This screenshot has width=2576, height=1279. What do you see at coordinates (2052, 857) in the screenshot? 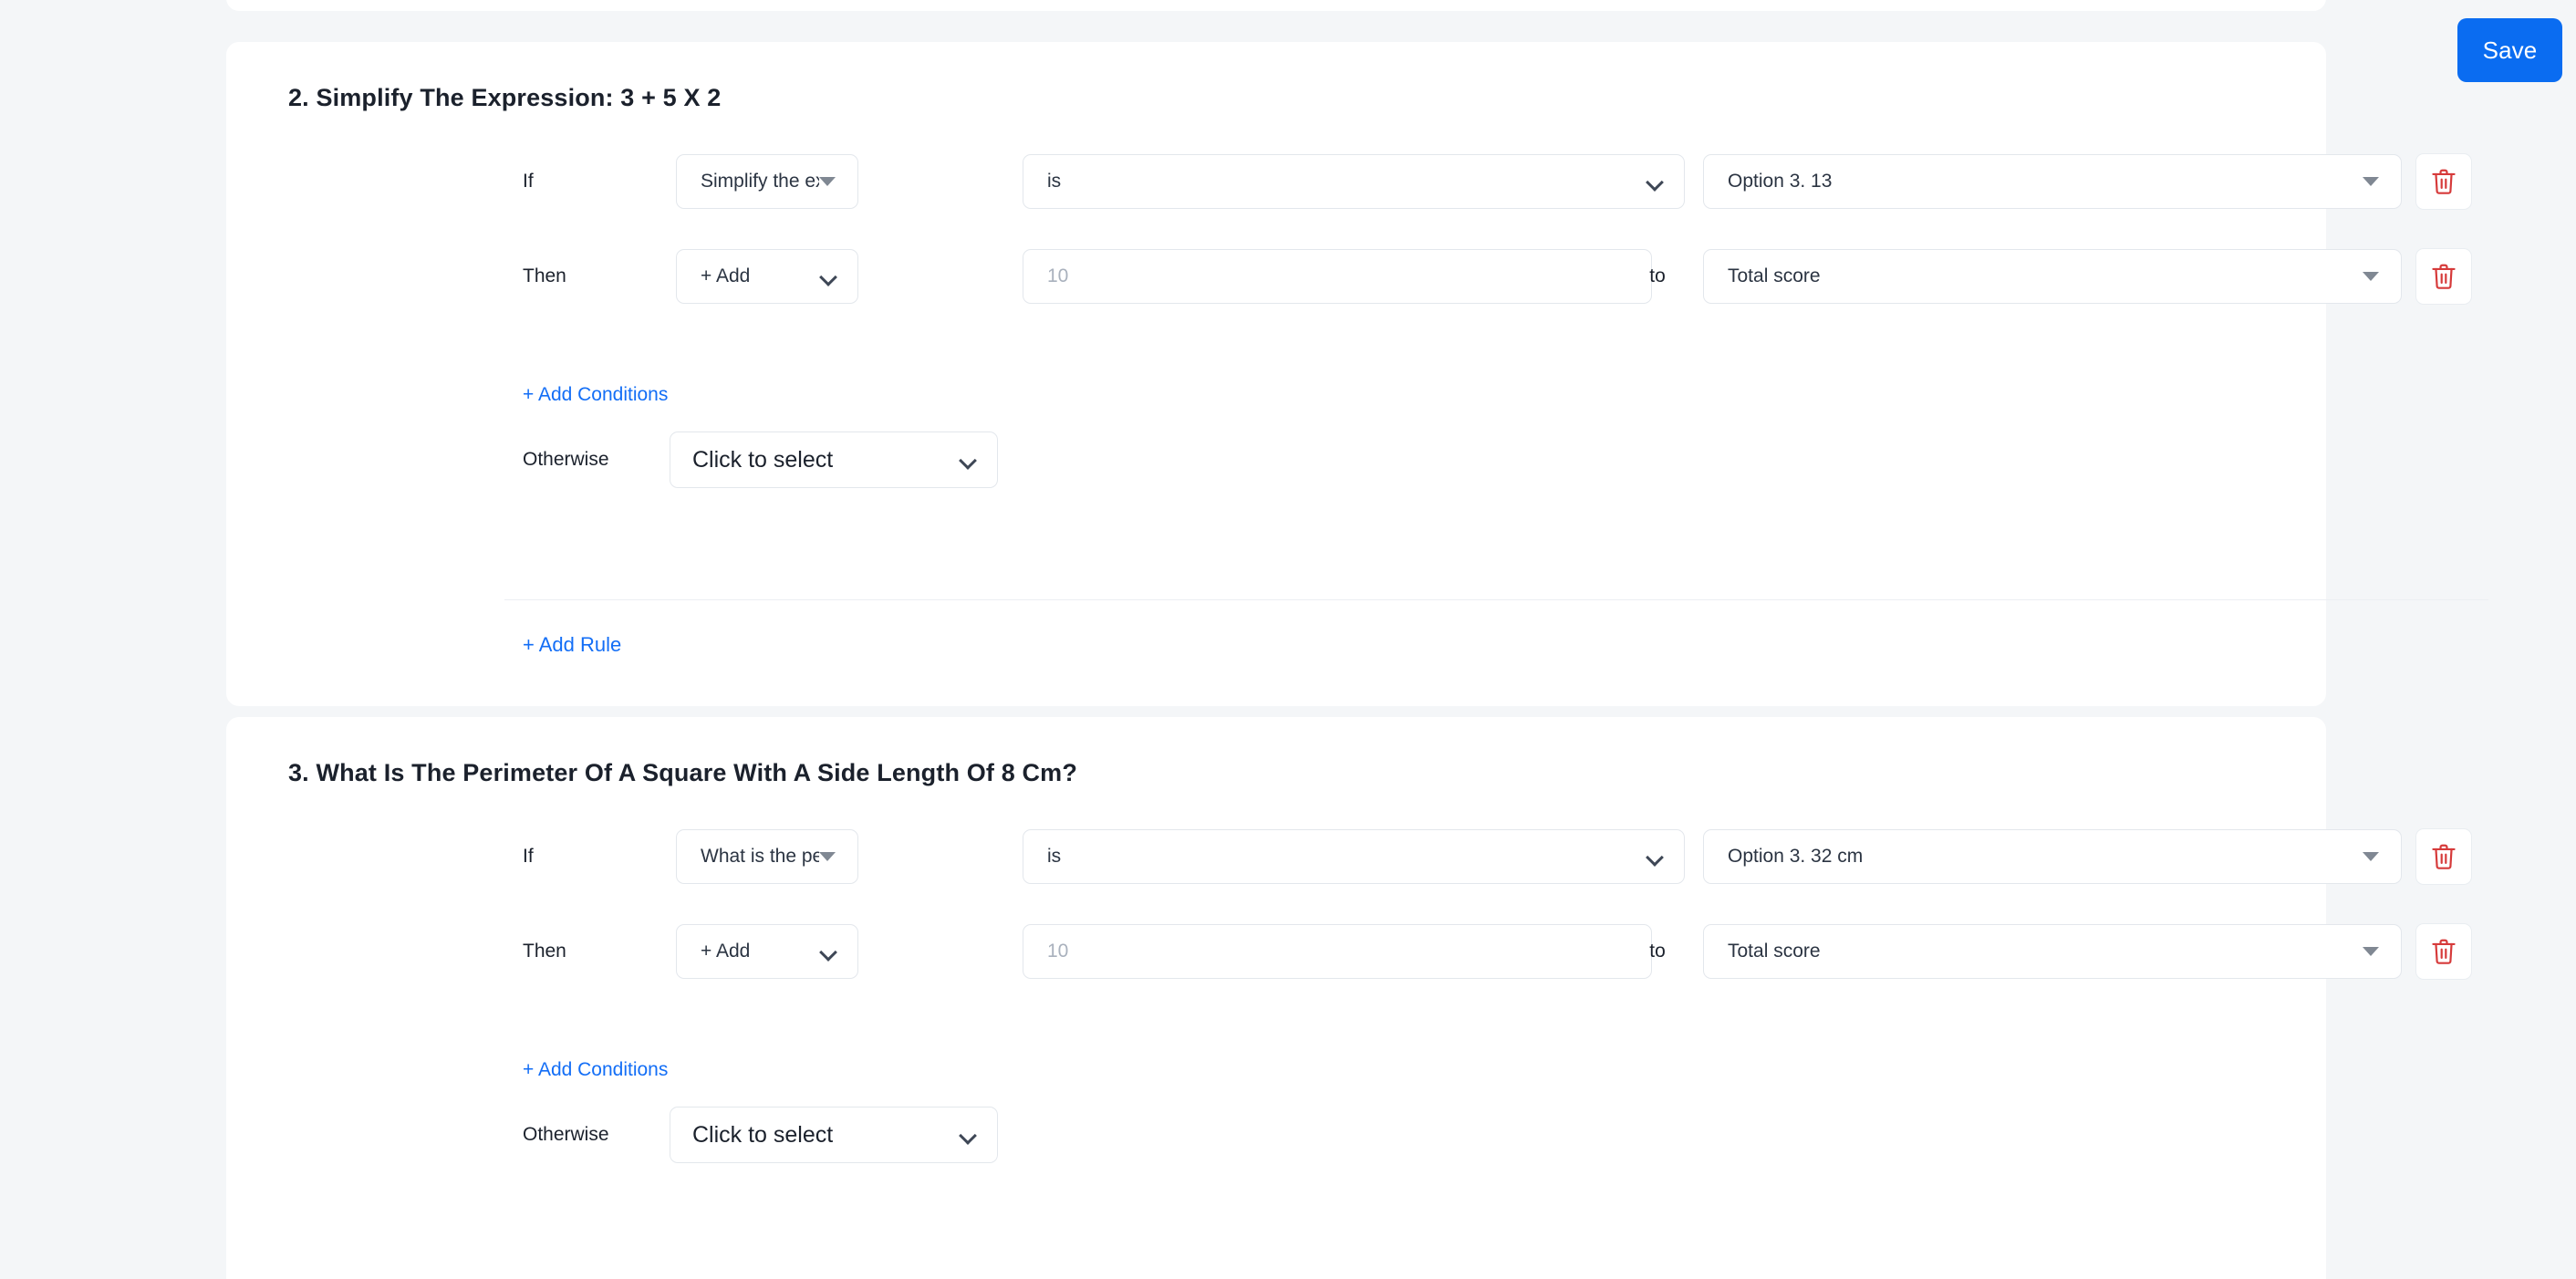
I see `if-option-select: Option 3. 32 cm` at bounding box center [2052, 857].